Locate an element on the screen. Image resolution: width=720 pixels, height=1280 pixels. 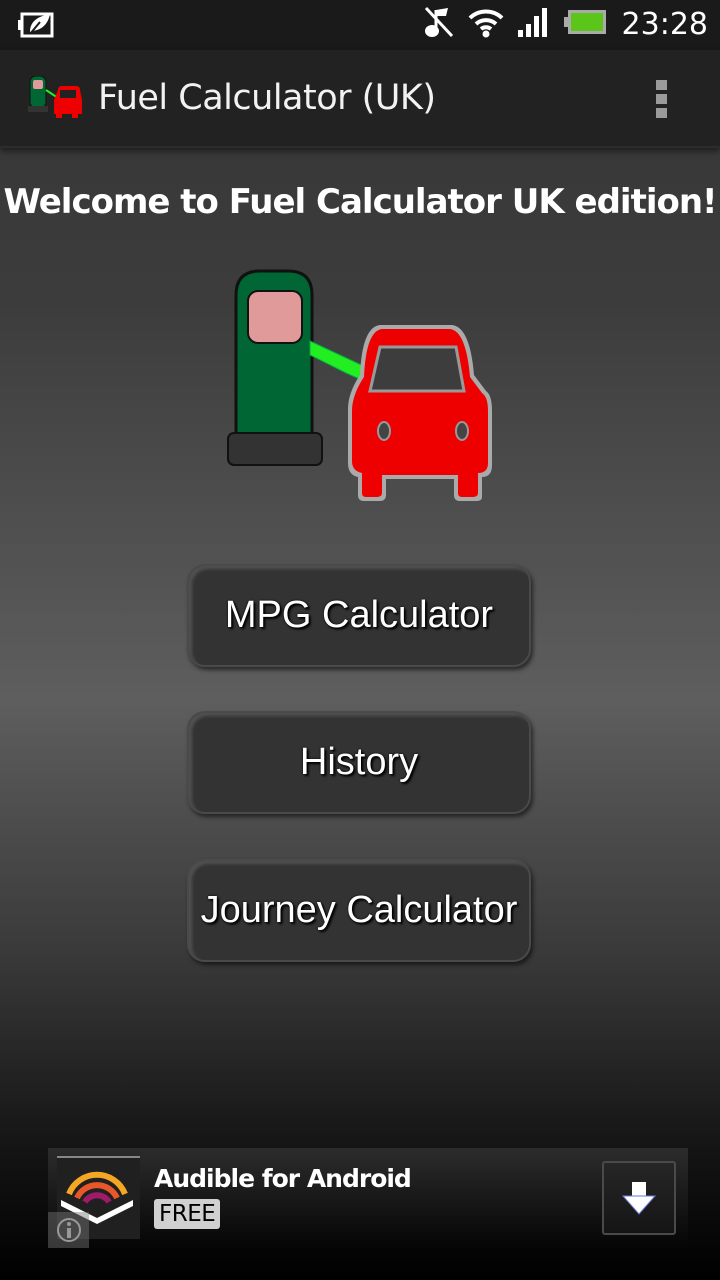
journey-calculator-button: Journey Calculator is located at coordinates (359, 910).